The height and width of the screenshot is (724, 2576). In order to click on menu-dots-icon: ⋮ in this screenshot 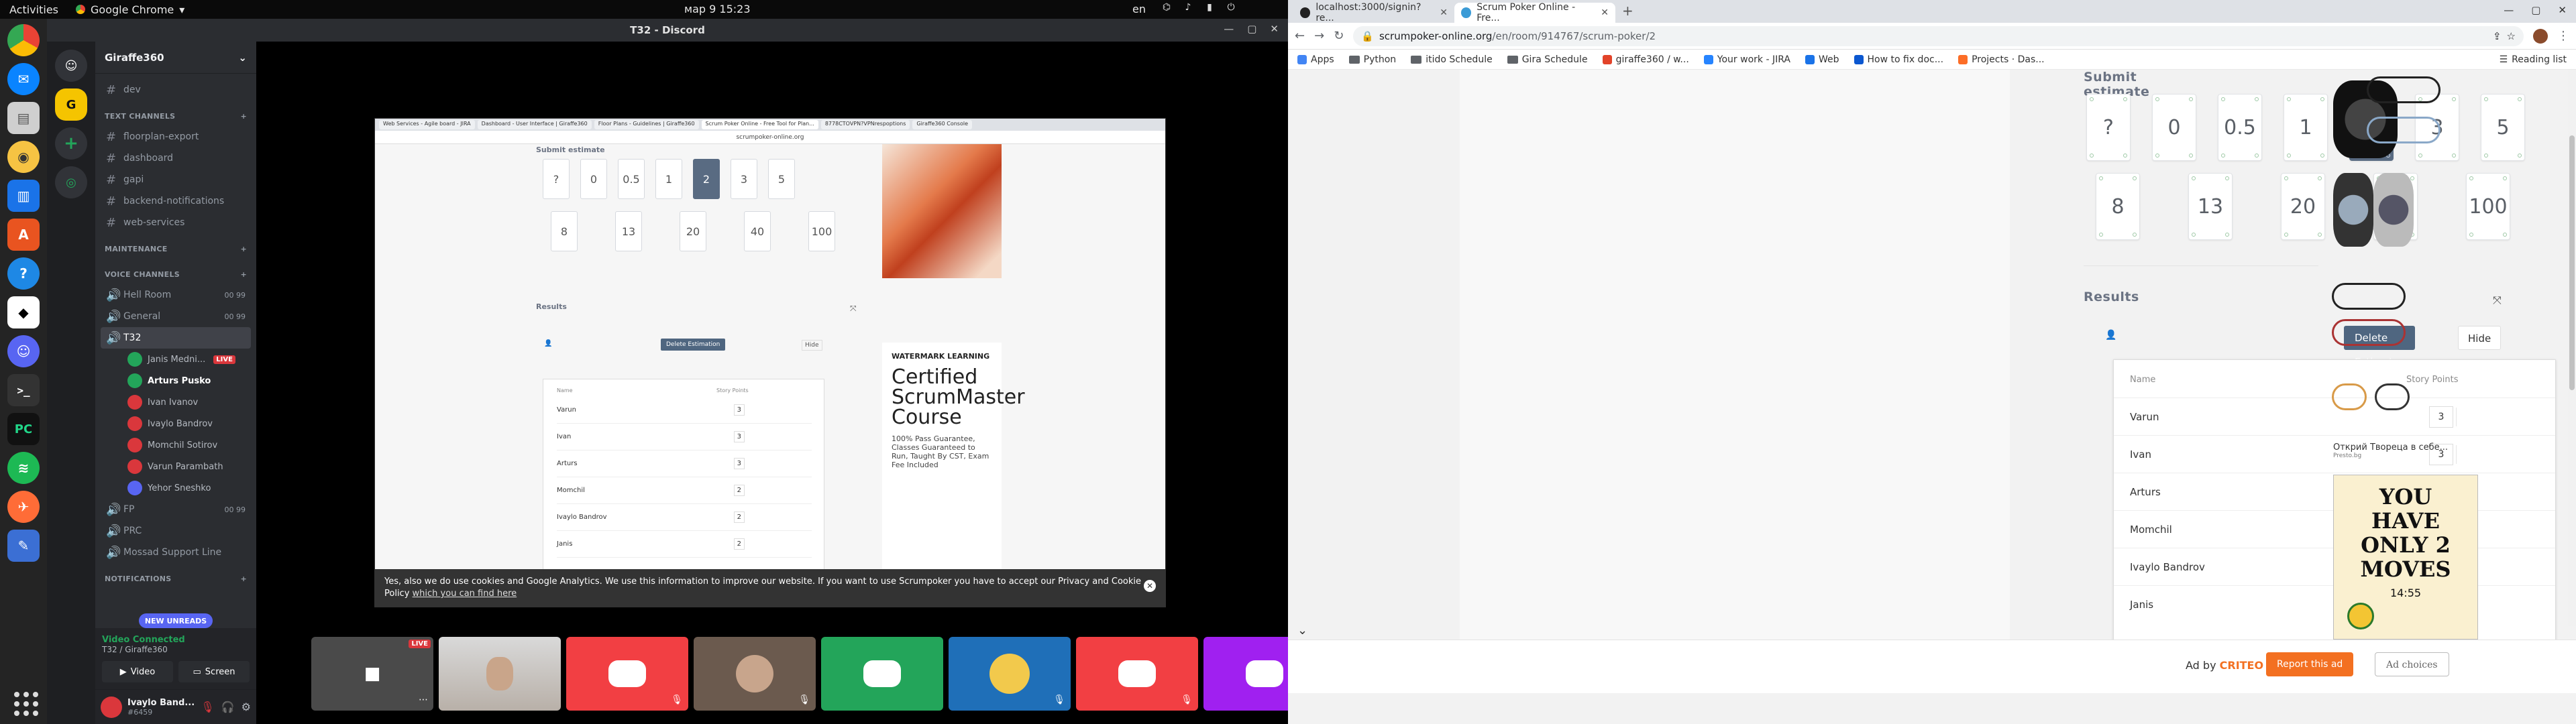, I will do `click(2563, 36)`.